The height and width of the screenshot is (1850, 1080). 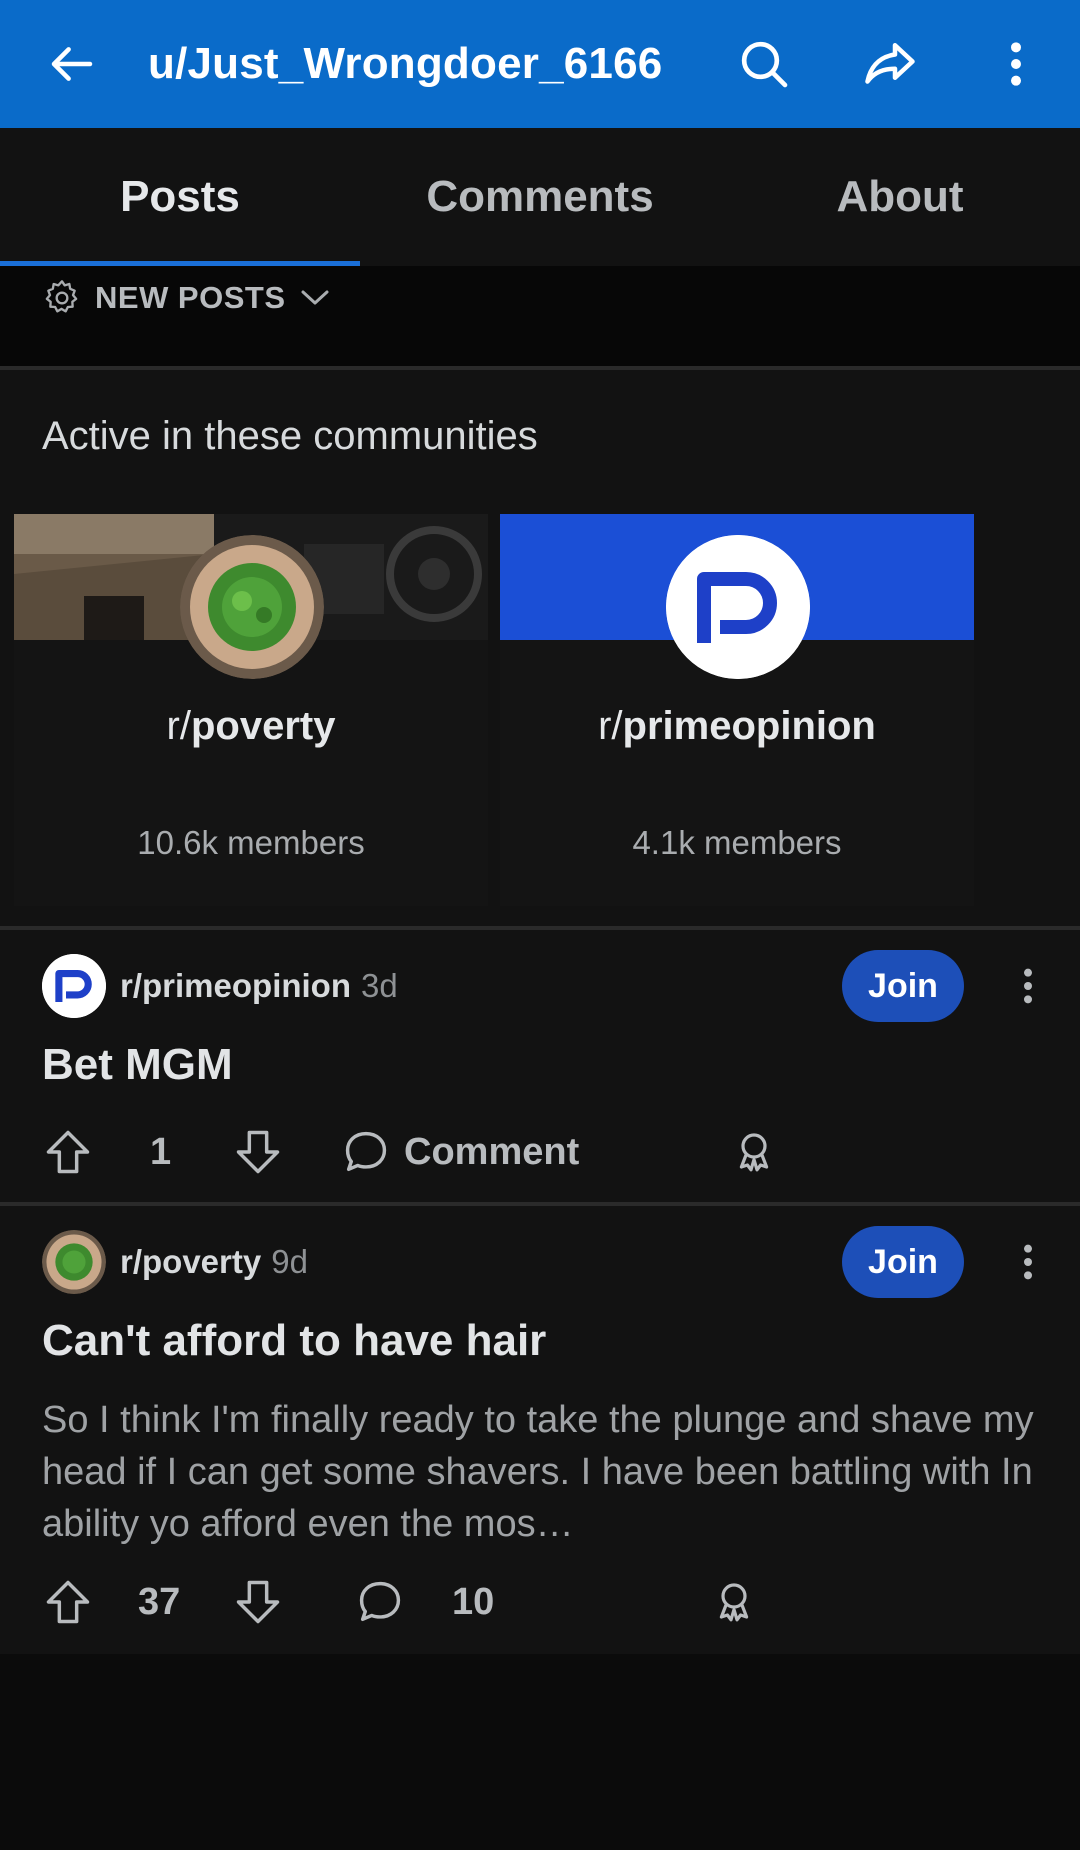 What do you see at coordinates (738, 607) in the screenshot?
I see `community-avatar-primeopinion` at bounding box center [738, 607].